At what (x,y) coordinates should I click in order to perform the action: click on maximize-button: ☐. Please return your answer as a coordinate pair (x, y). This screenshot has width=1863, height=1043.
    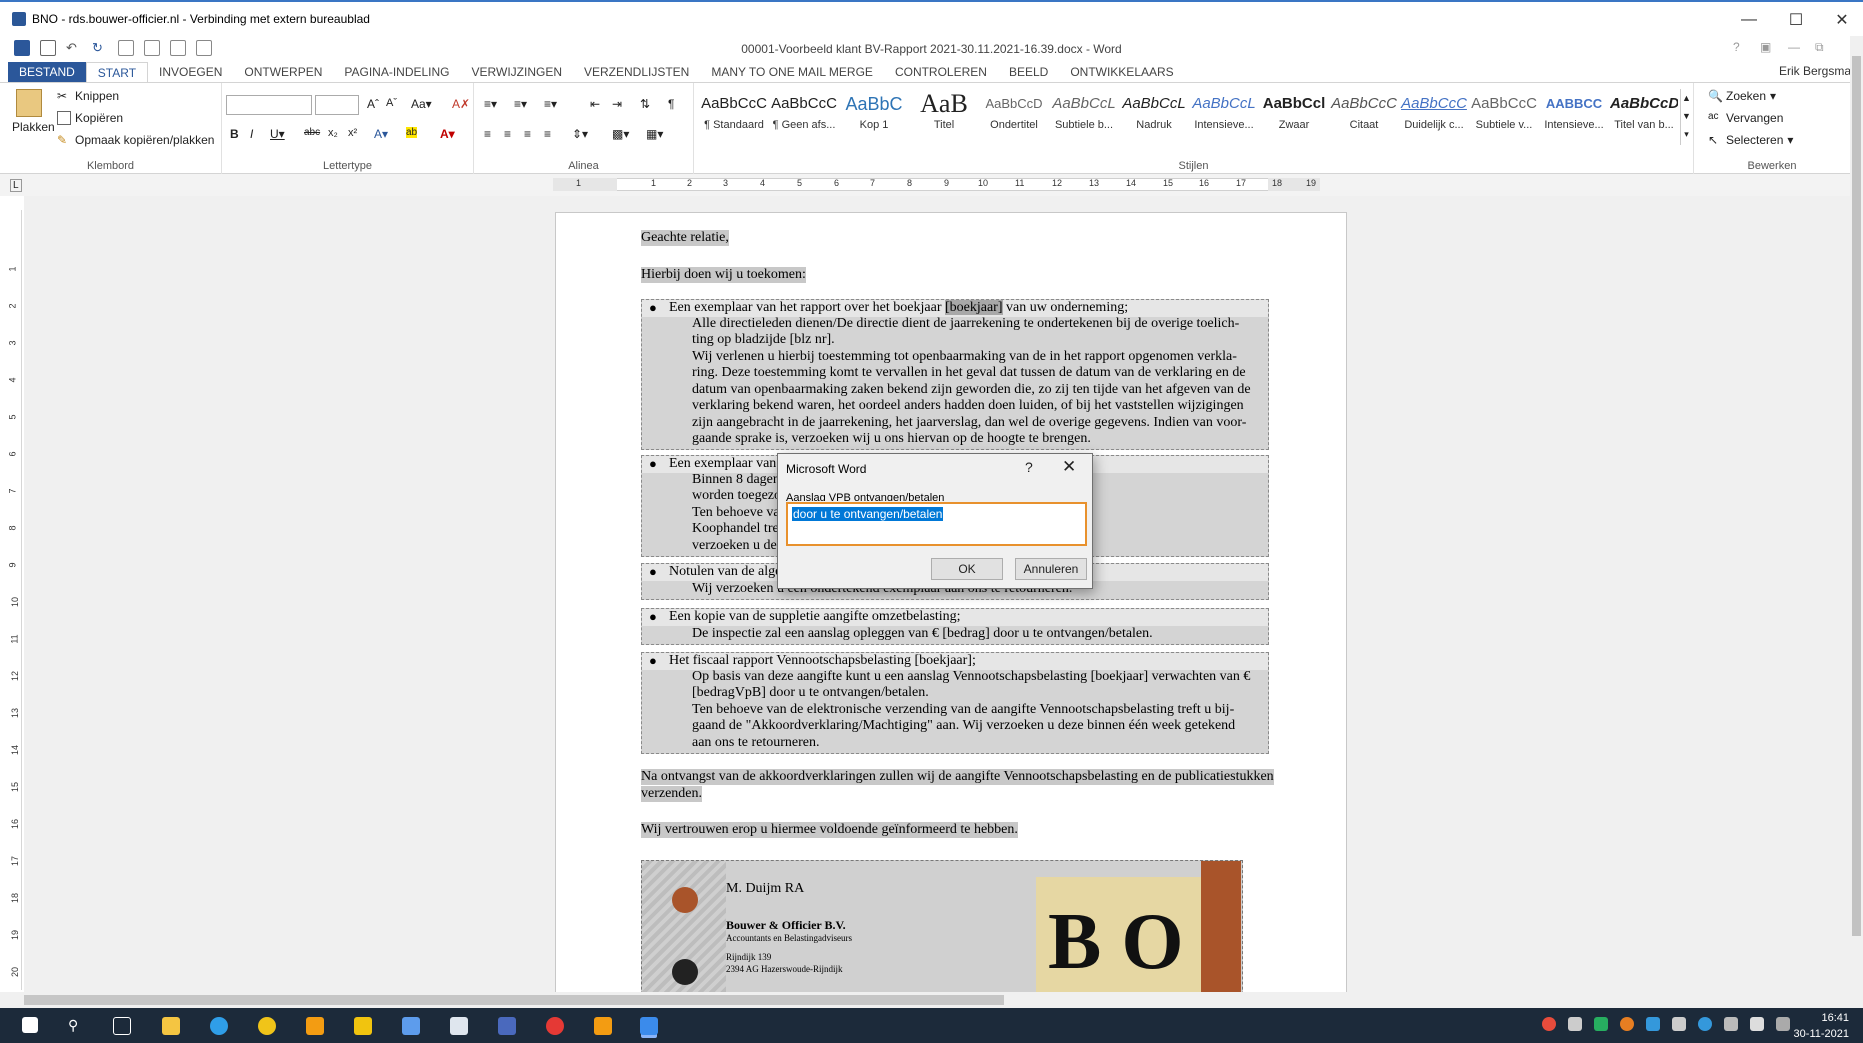
    Looking at the image, I should click on (1796, 20).